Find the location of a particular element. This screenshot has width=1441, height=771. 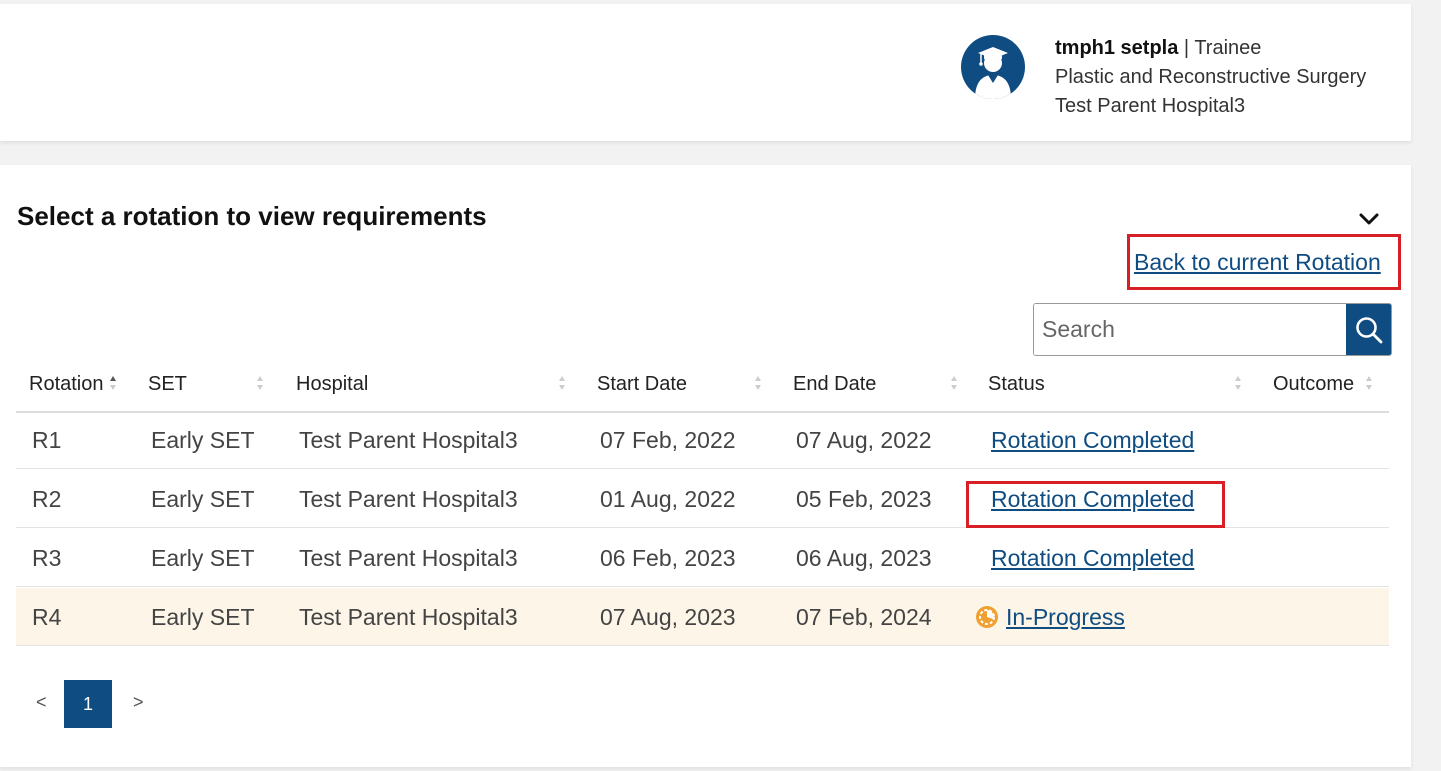

cell-start-date: 07 Feb, 2022 is located at coordinates (668, 440).